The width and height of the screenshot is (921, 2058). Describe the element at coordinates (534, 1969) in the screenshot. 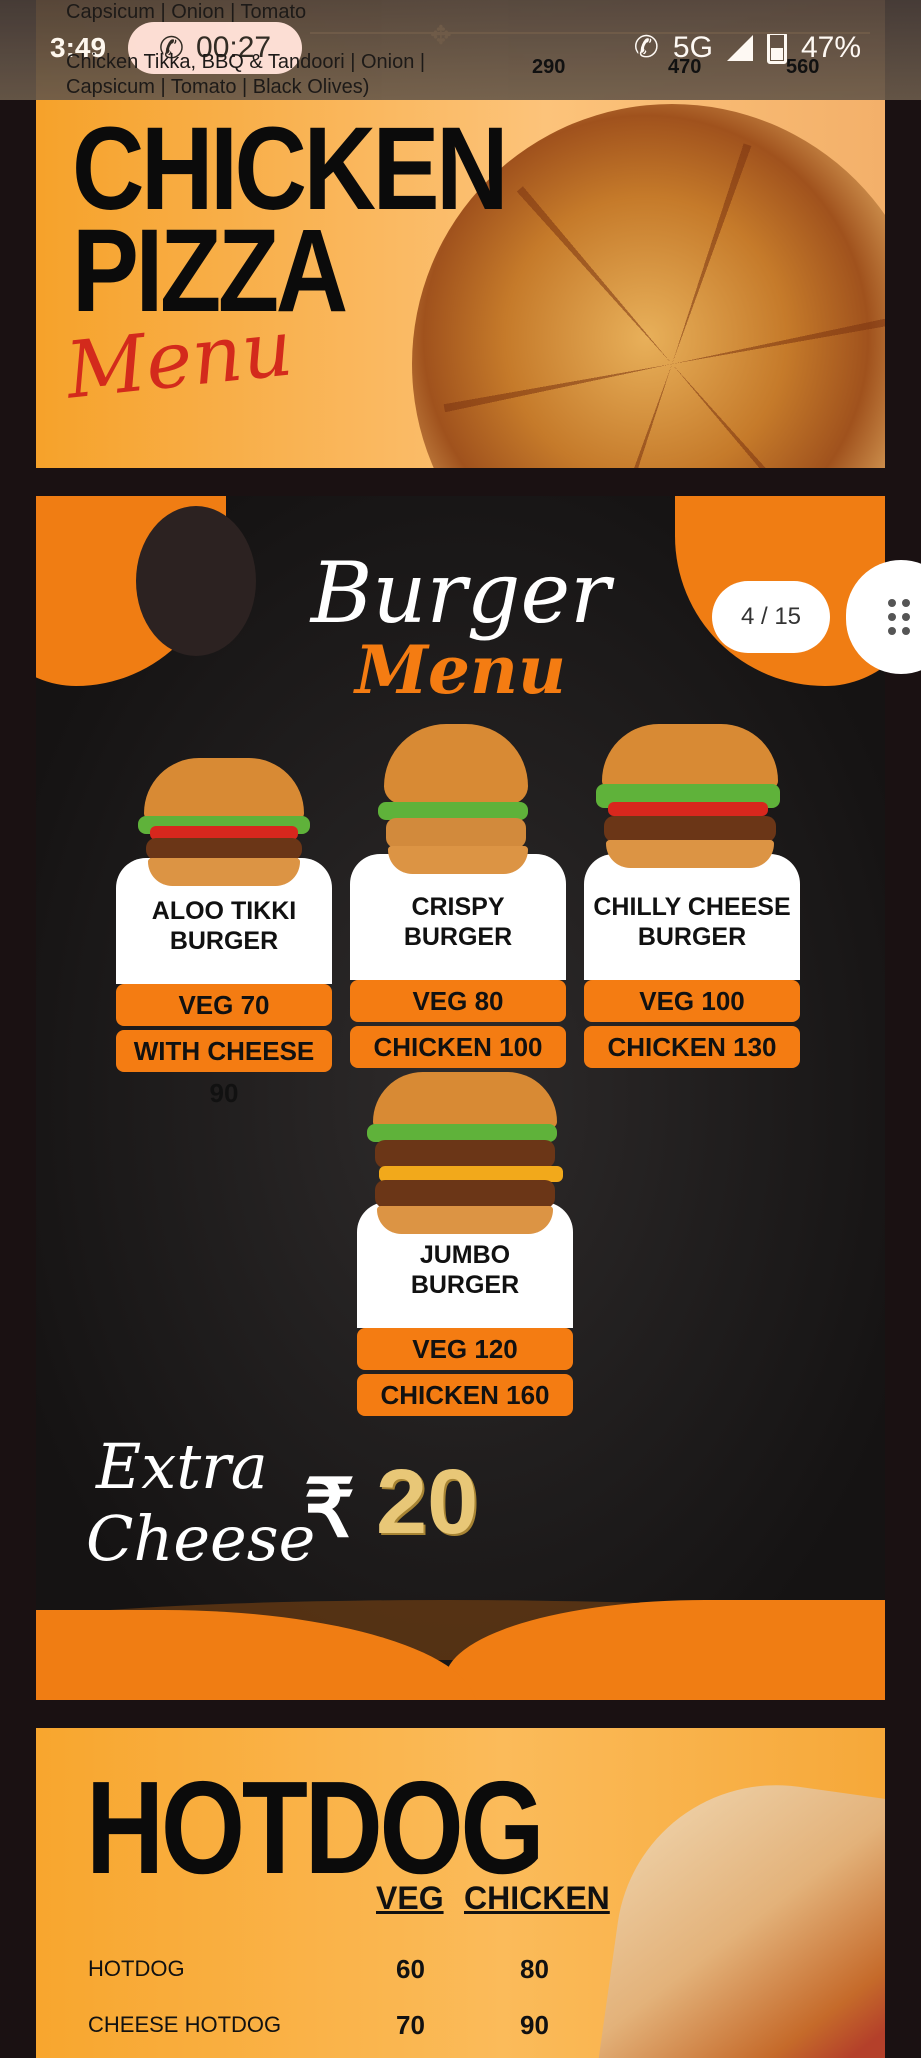

I see `hotdog-chicken-price: 80` at that location.